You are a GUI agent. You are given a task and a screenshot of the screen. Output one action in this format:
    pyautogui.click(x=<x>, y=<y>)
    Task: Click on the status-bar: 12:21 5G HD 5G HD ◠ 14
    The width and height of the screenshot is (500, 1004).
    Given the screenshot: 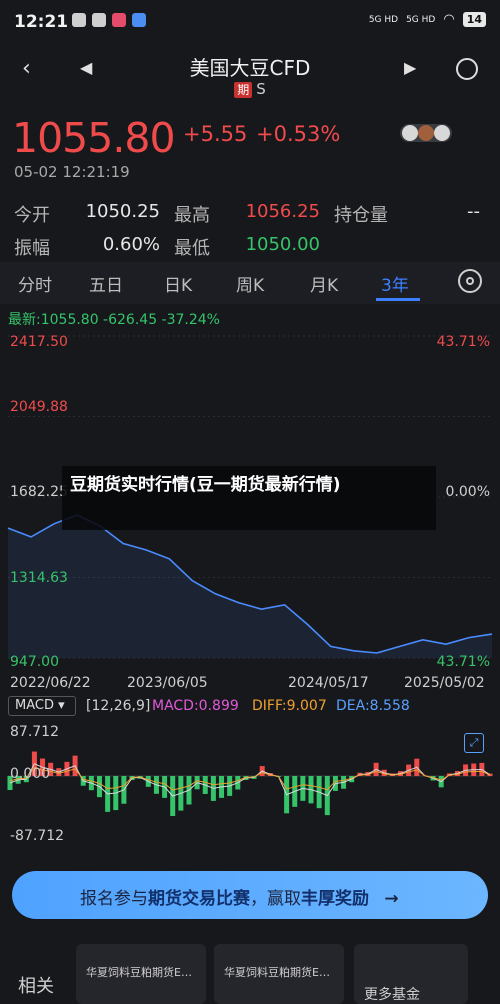 What is the action you would take?
    pyautogui.click(x=250, y=22)
    